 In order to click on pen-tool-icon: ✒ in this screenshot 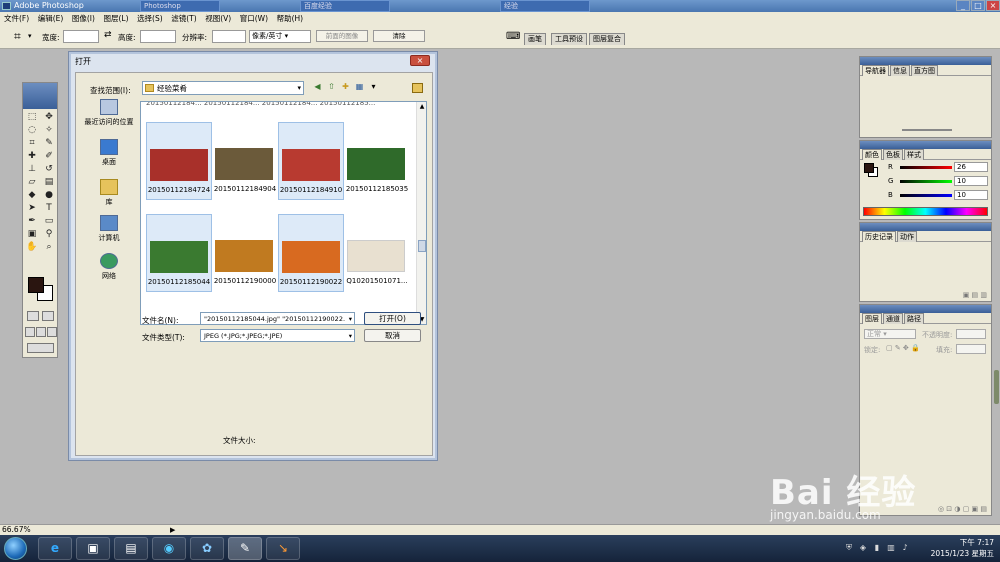, I will do `click(32, 221)`.